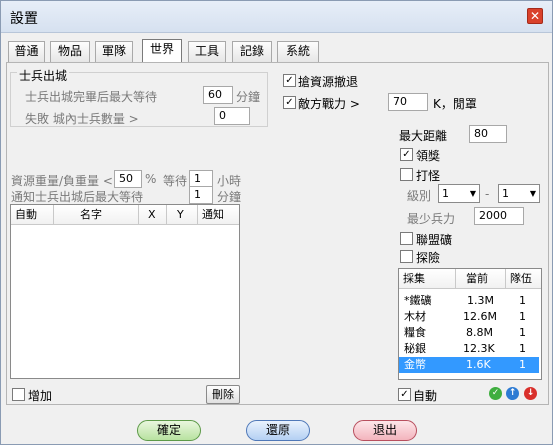 The image size is (553, 445). I want to click on tab-items: 物品, so click(70, 51).